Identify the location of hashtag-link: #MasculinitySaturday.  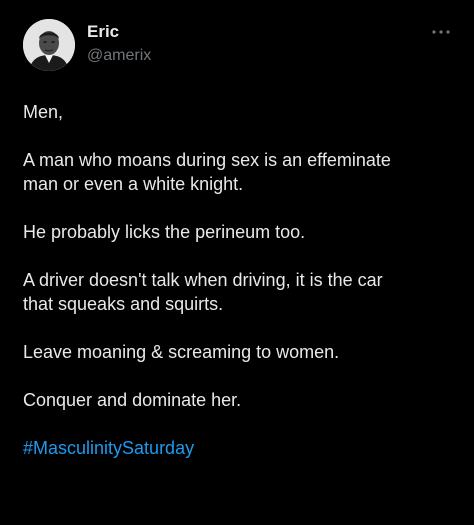
(108, 448).